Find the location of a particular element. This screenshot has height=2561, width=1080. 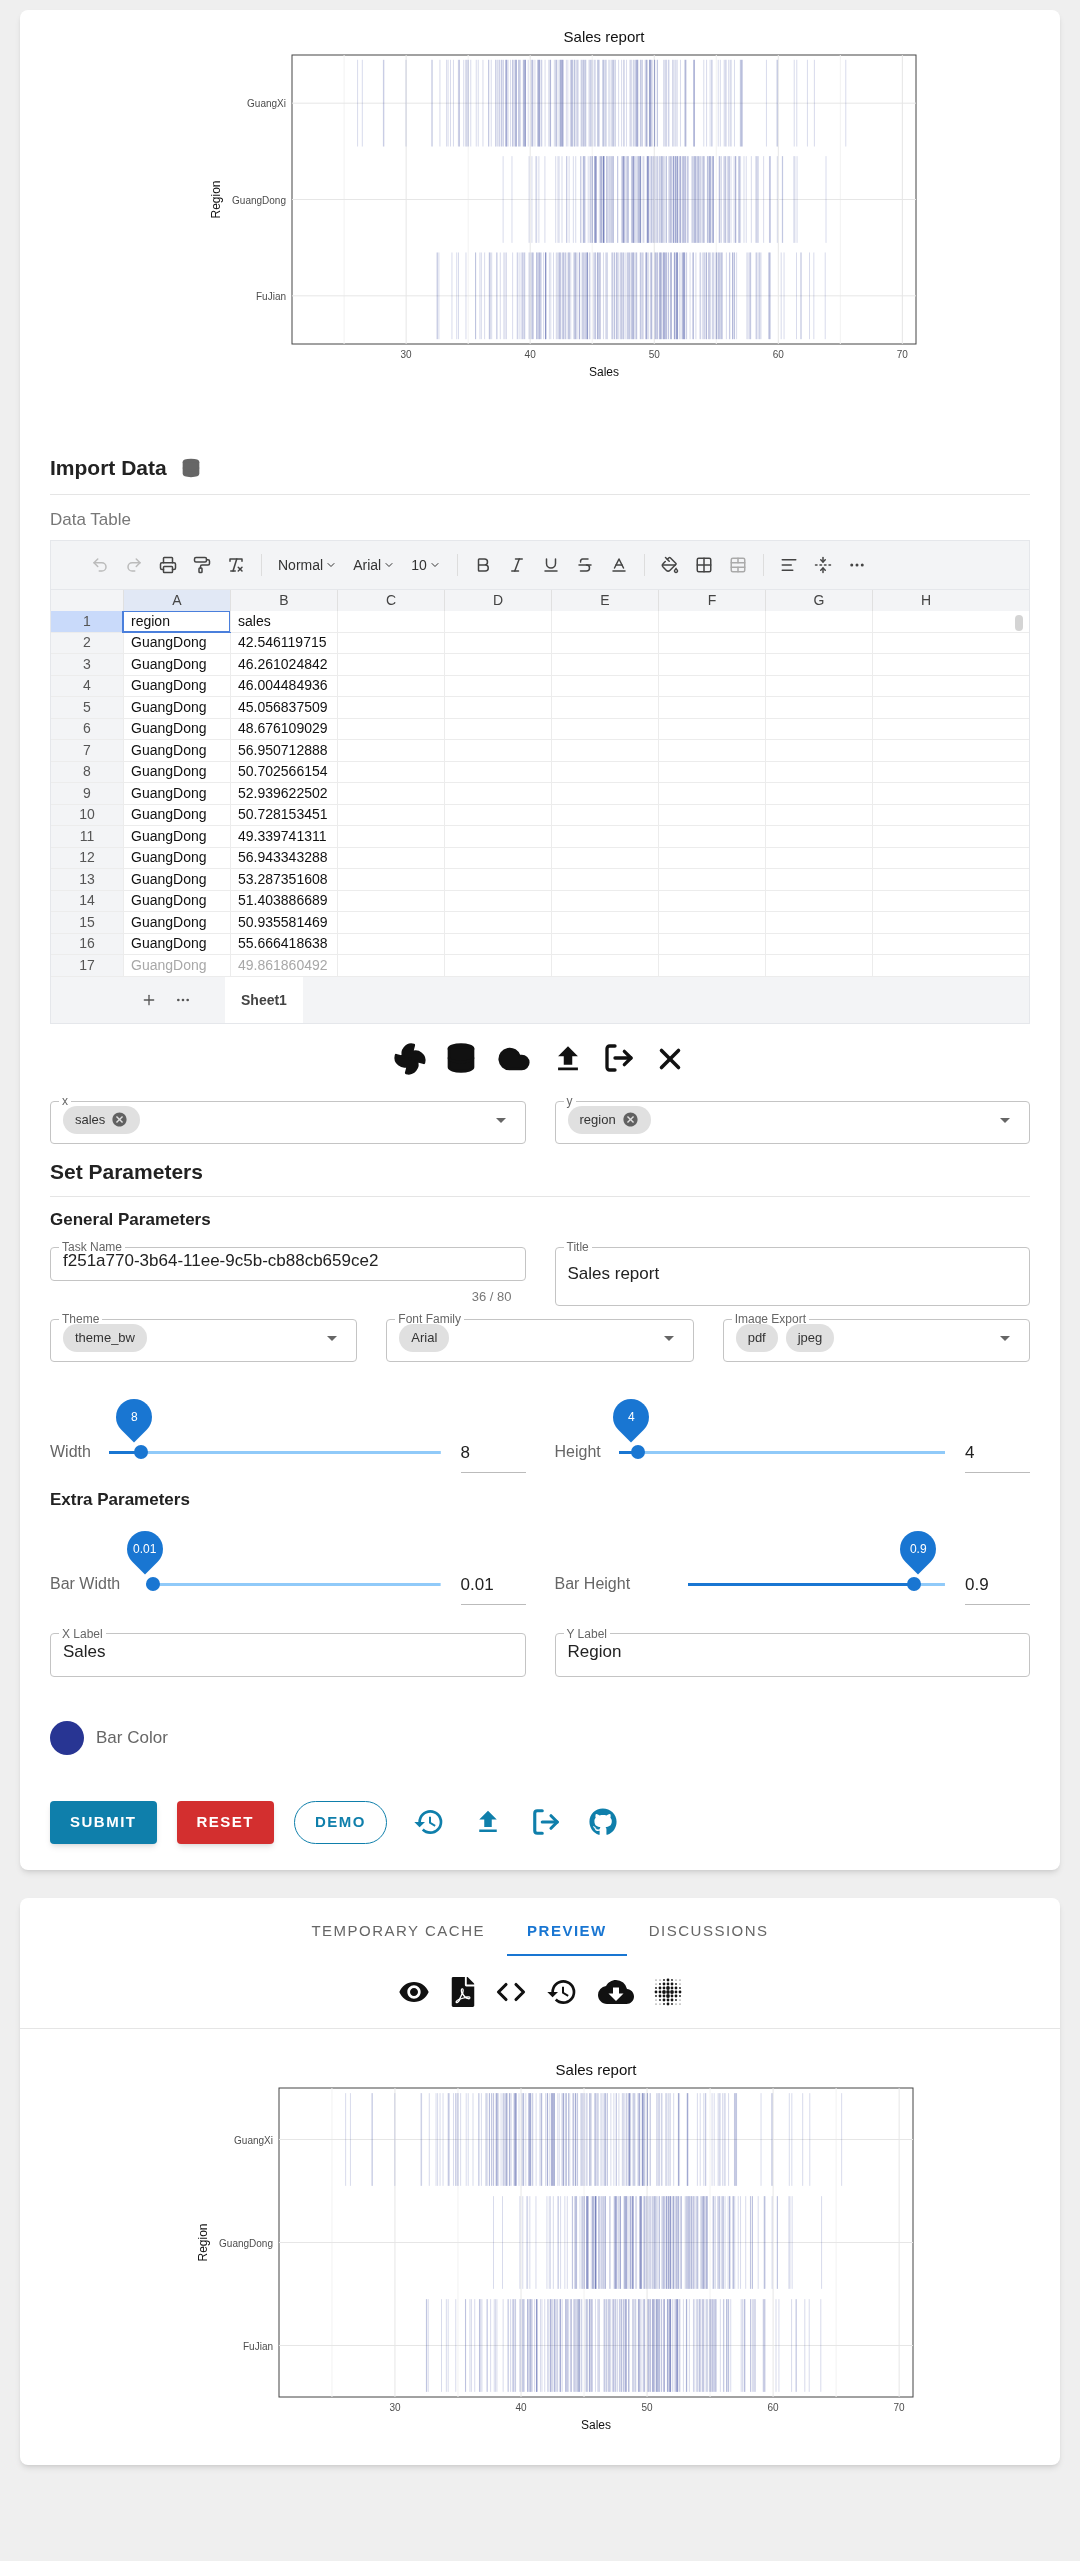

action-button: SUBMIT is located at coordinates (103, 1822).